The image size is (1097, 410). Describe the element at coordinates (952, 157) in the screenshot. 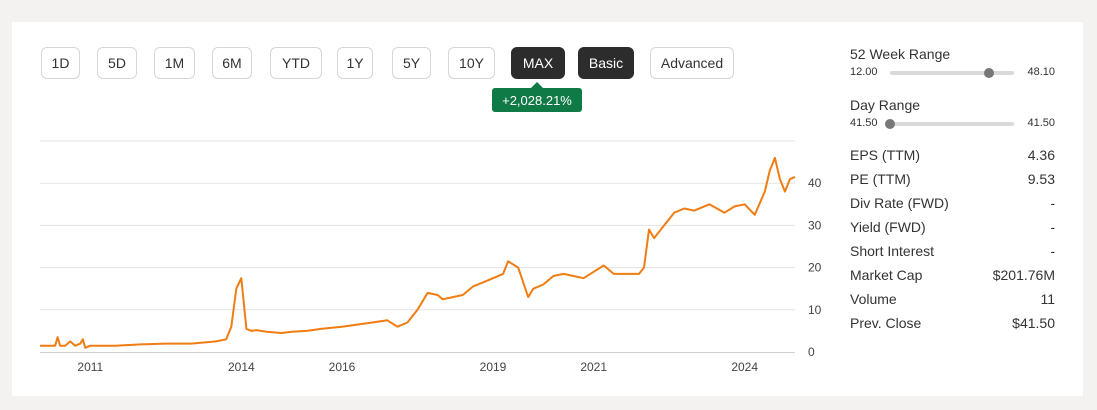

I see `stat-row: EPS (TTM) 4.36` at that location.